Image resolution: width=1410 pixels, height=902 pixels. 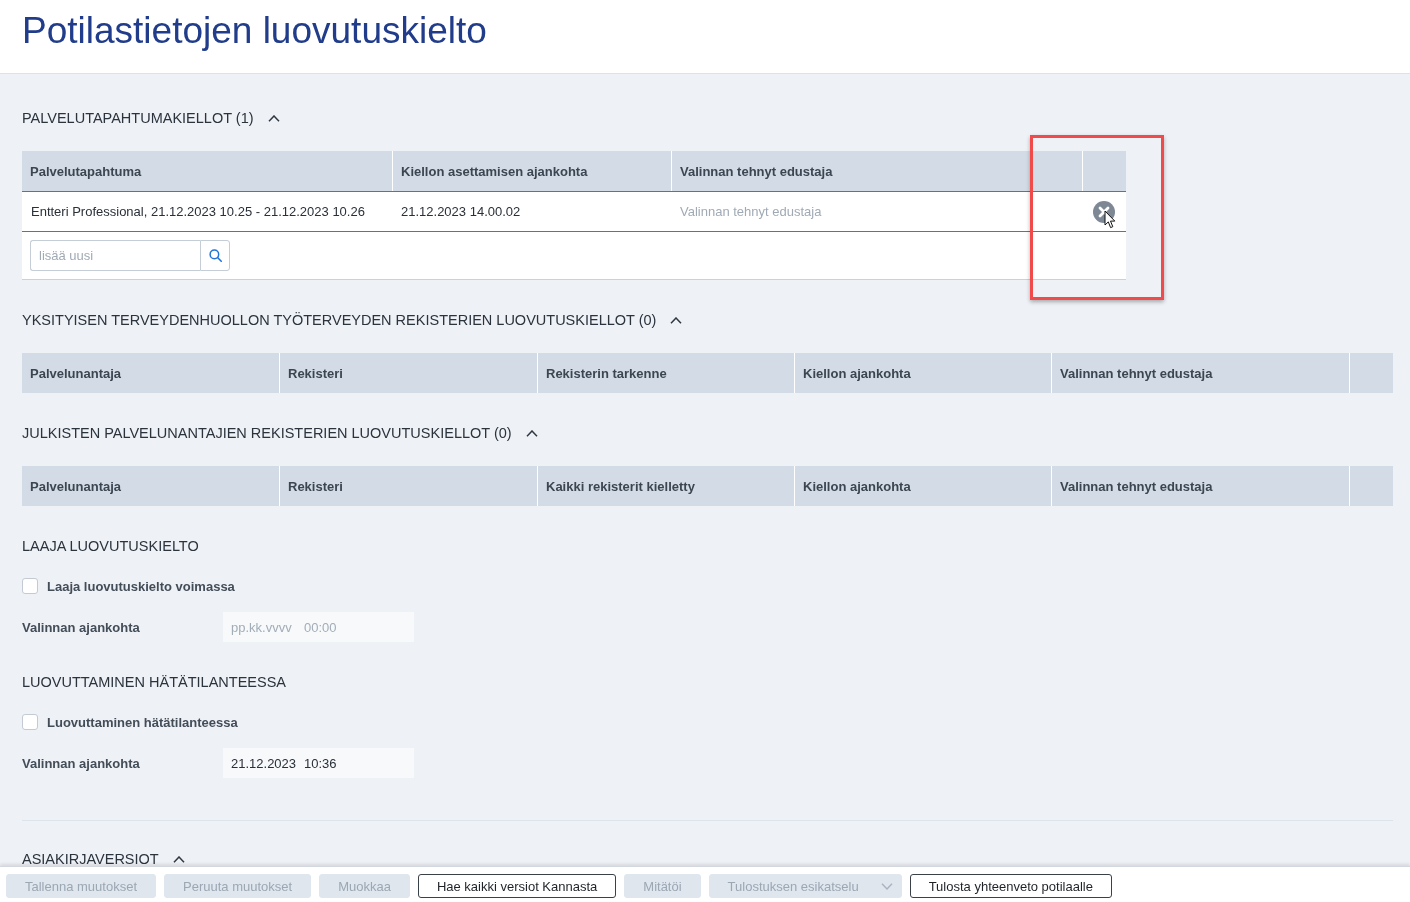 I want to click on representative-field: Valinnan tehnyt edustaja, so click(x=876, y=211).